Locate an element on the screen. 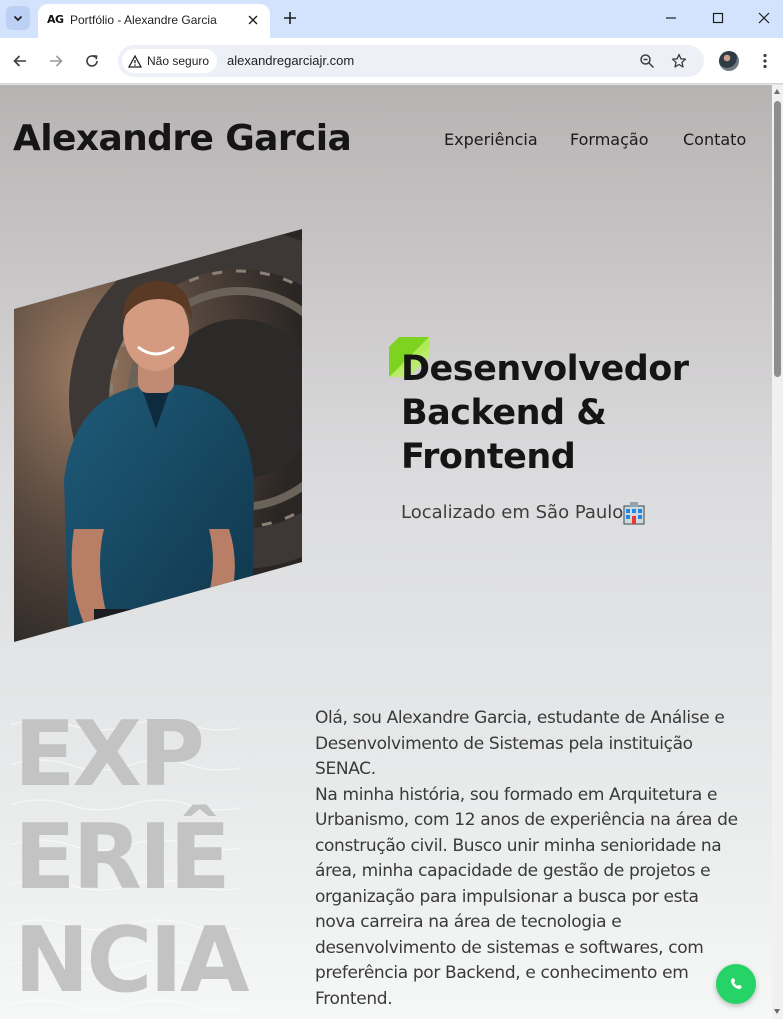 The width and height of the screenshot is (783, 1019). hero-headline: Desenvolvedor Backend & Frontend is located at coordinates (576, 413).